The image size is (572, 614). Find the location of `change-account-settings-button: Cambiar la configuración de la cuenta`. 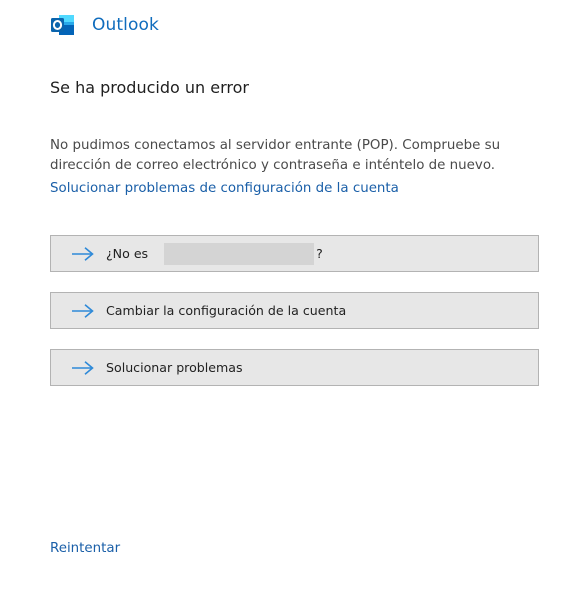

change-account-settings-button: Cambiar la configuración de la cuenta is located at coordinates (294, 310).